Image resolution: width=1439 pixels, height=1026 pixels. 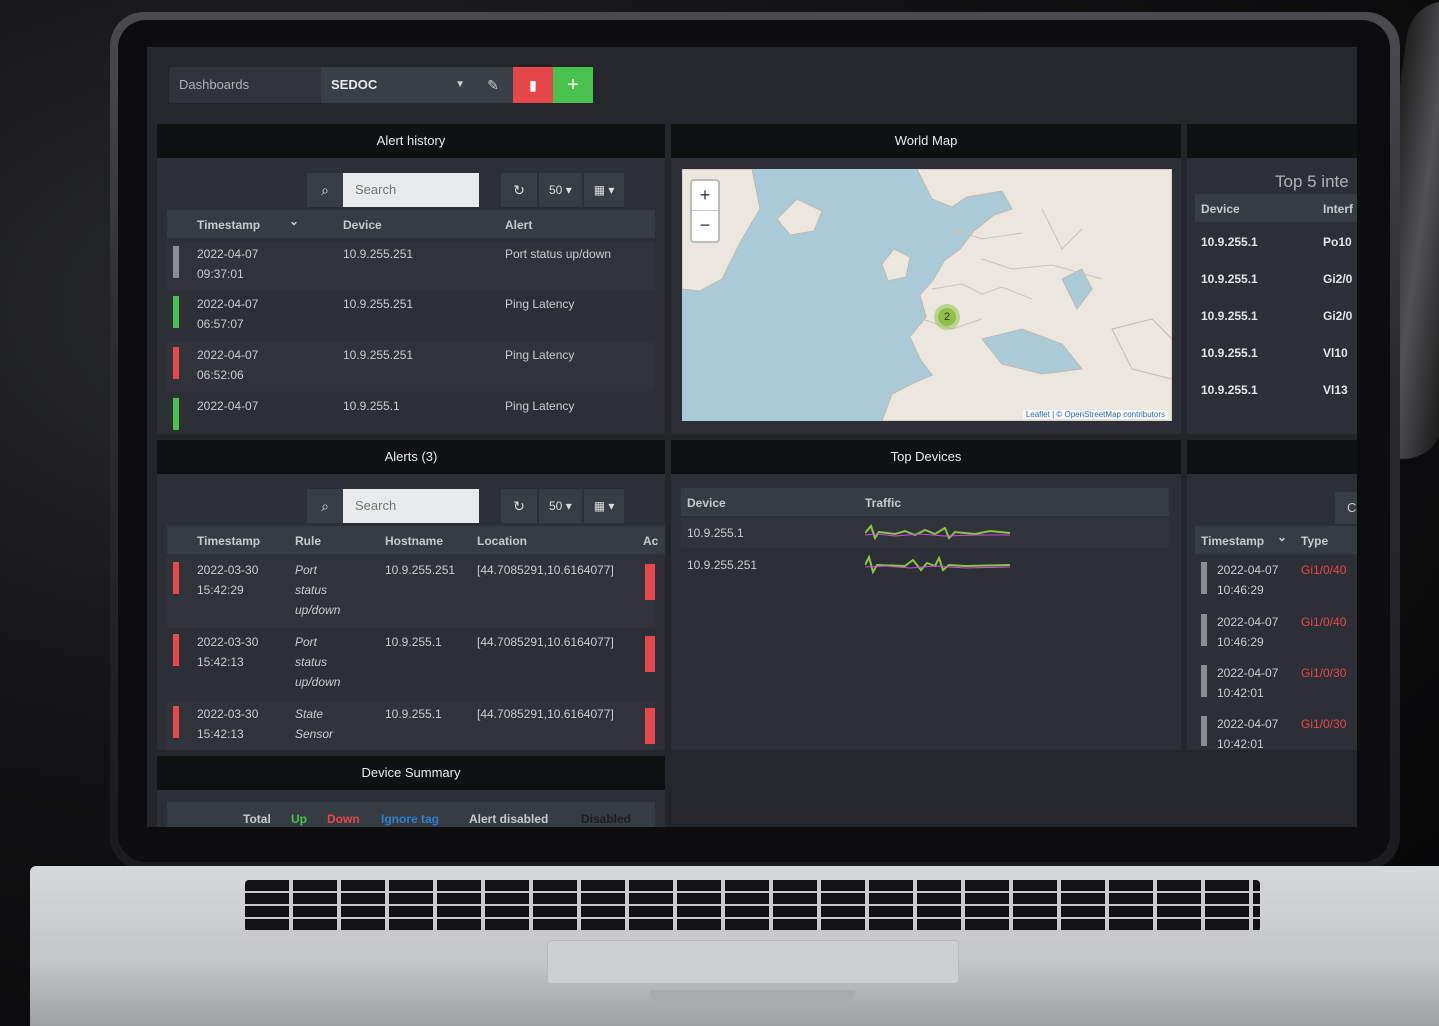 I want to click on table-row: 10.9.255.251, so click(x=925, y=565).